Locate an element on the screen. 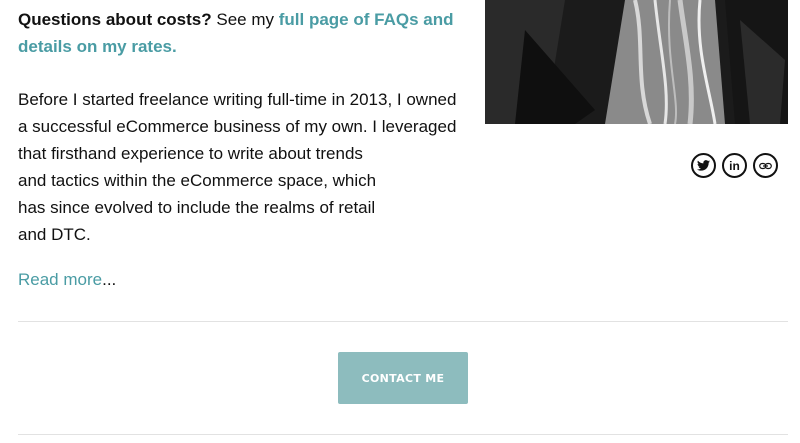 Image resolution: width=800 pixels, height=443 pixels. profile-photo is located at coordinates (636, 62).